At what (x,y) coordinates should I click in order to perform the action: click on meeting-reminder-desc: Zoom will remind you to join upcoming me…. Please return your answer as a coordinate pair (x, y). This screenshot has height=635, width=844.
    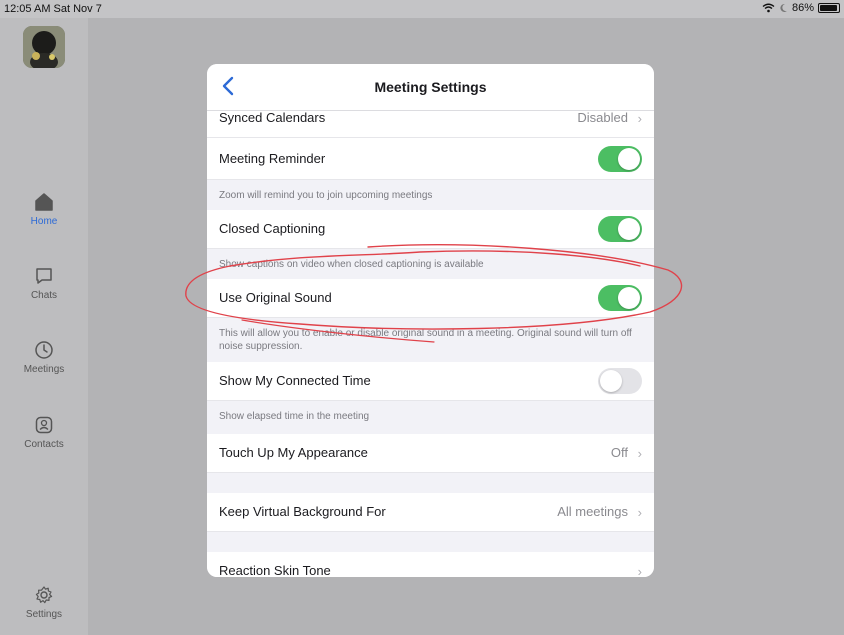
    Looking at the image, I should click on (430, 195).